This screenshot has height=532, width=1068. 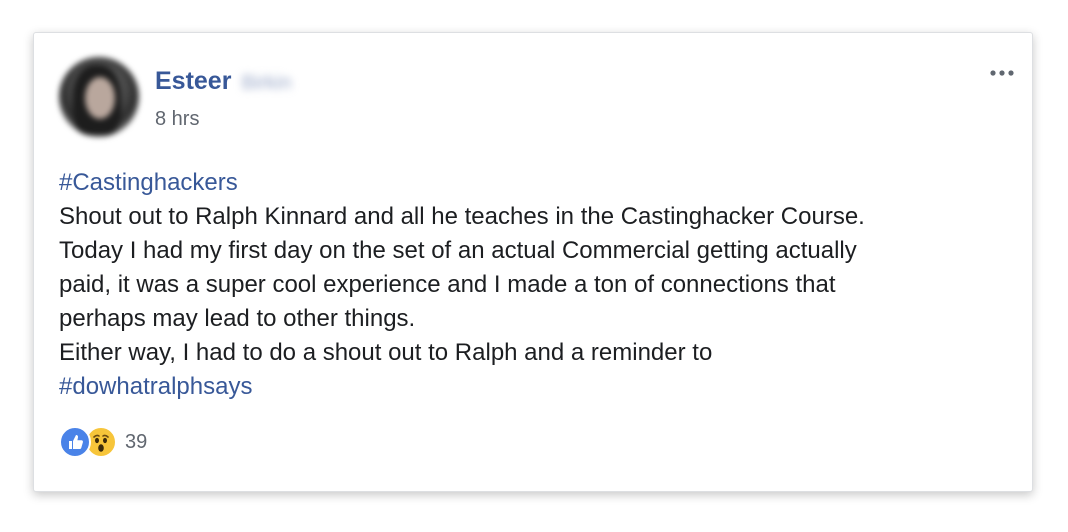 I want to click on more-horizontal-icon, so click(x=1002, y=73).